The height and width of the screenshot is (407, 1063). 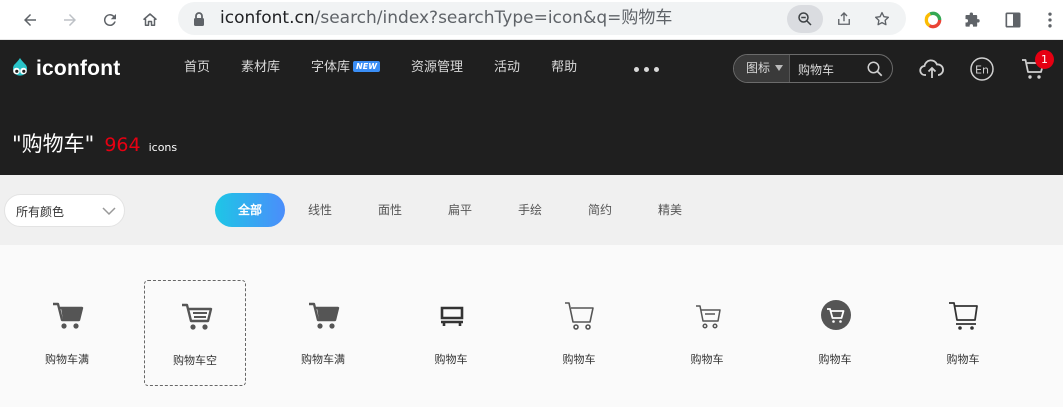 I want to click on cart-line-icon, so click(x=963, y=316).